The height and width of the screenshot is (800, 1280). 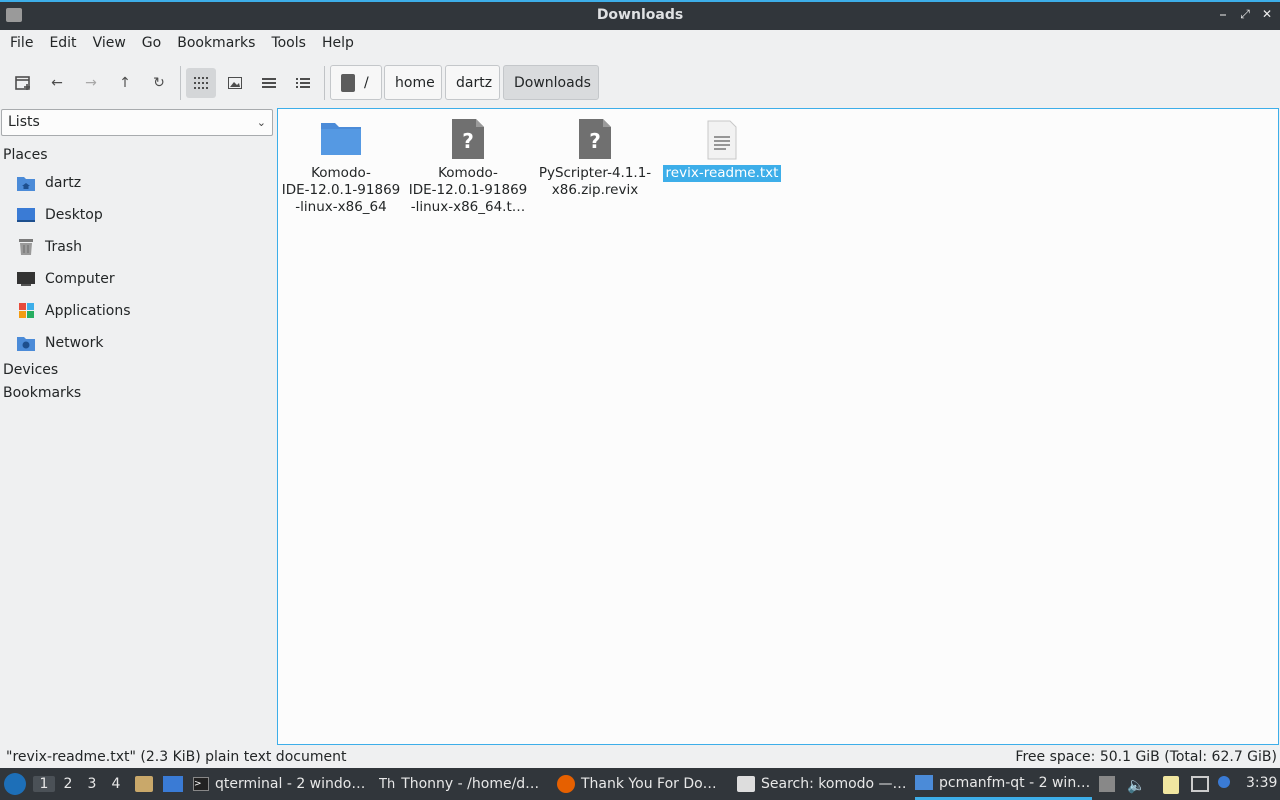 I want to click on detailed-view-button, so click(x=303, y=83).